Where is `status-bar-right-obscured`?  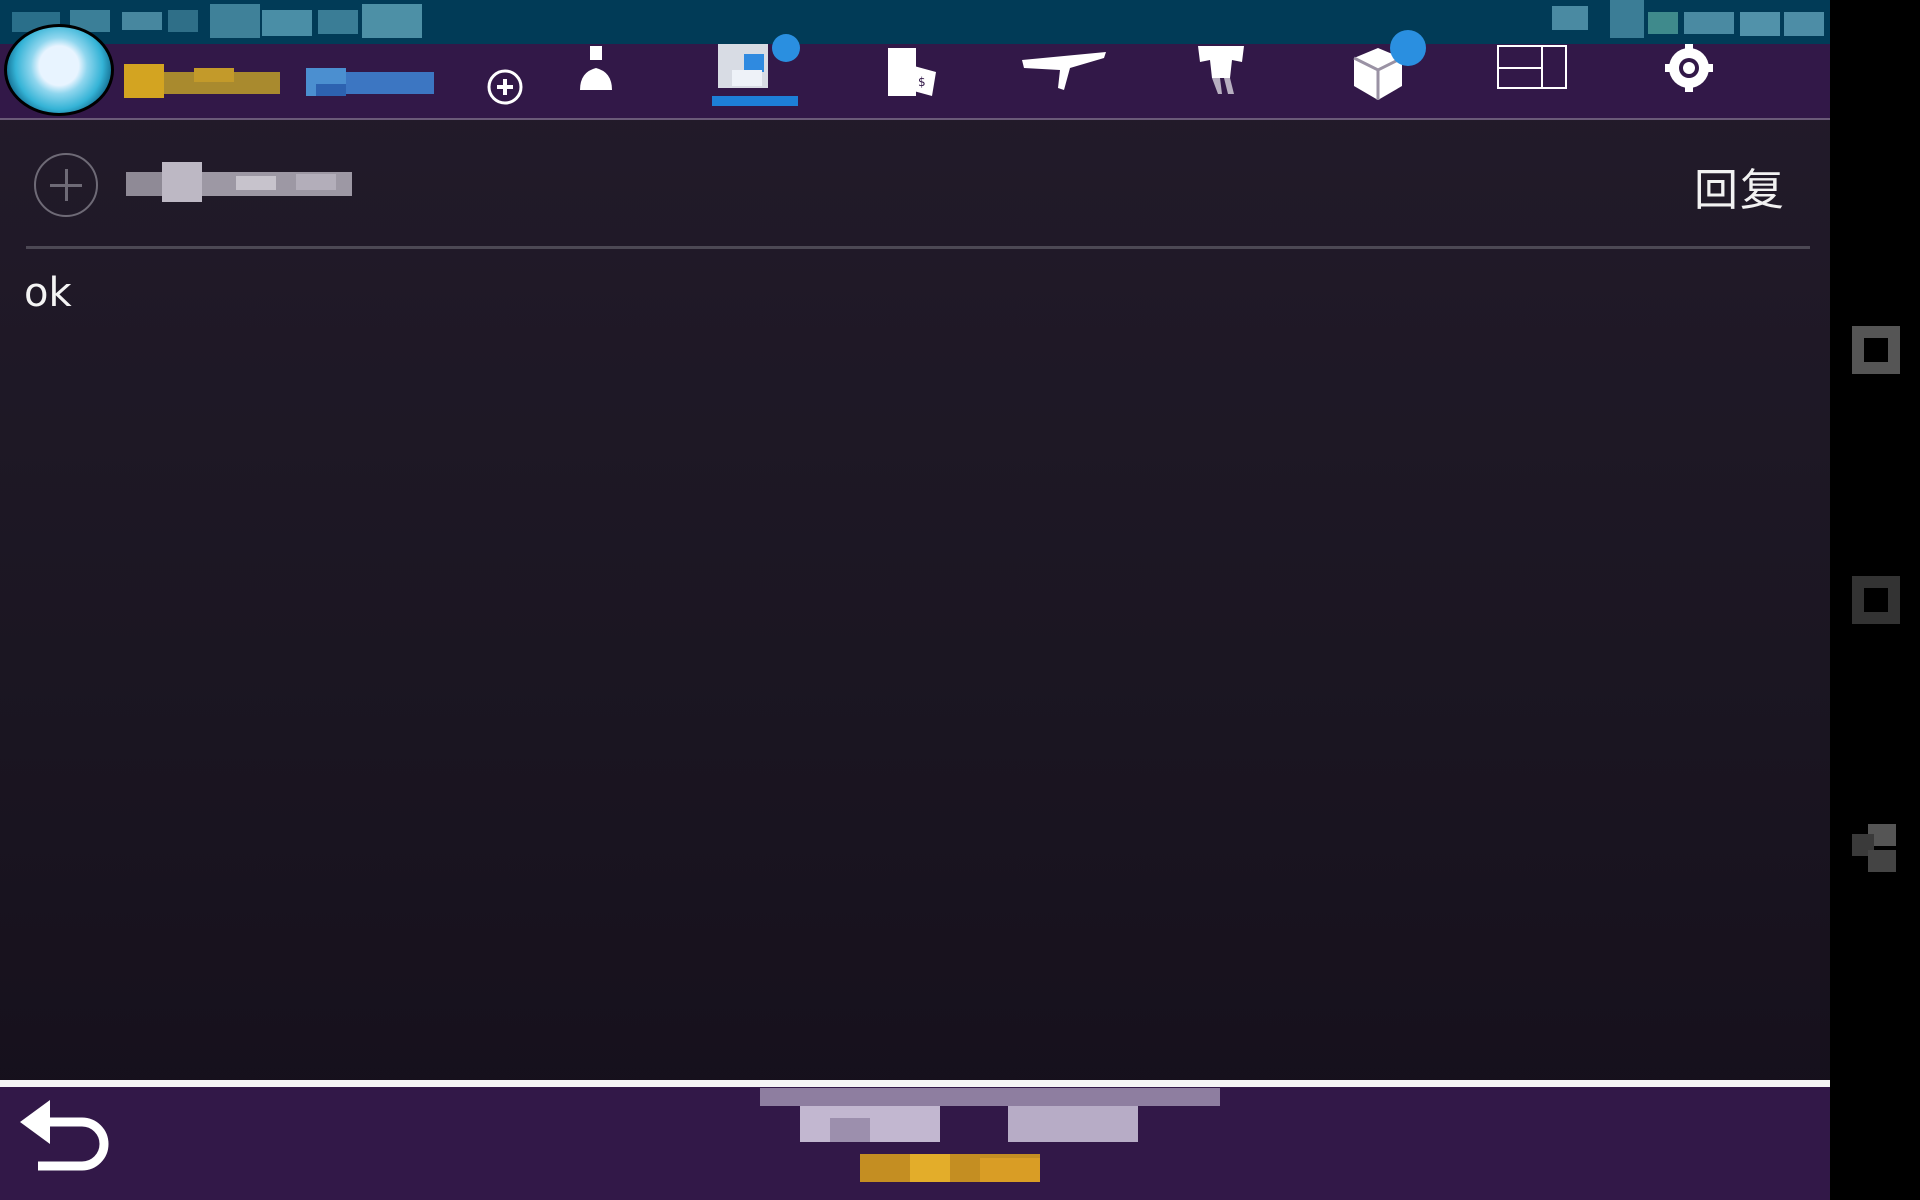 status-bar-right-obscured is located at coordinates (1685, 20).